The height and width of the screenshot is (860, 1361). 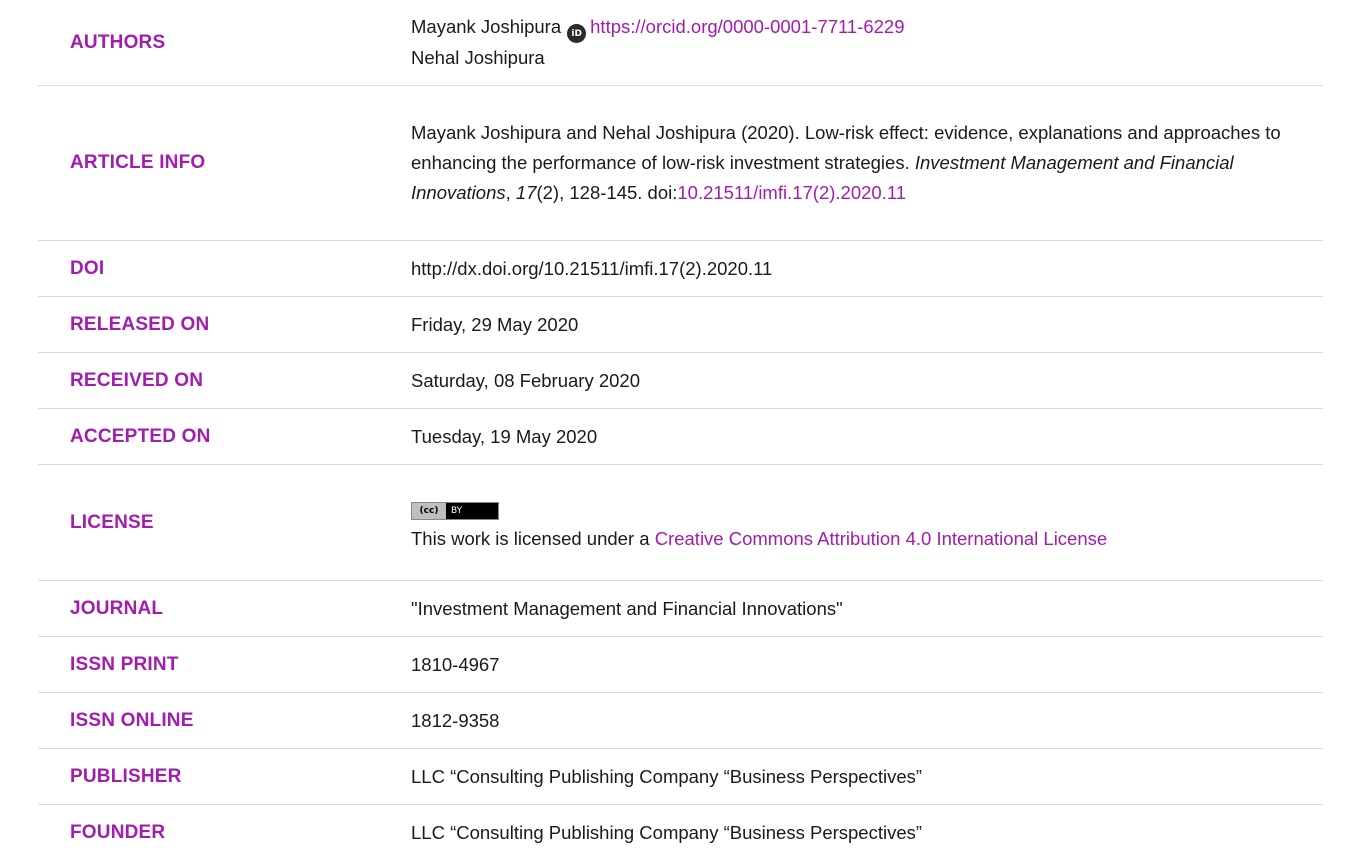 What do you see at coordinates (680, 437) in the screenshot?
I see `row-accepted-on: ACCEPTED ON Tuesday, 19 May 2020` at bounding box center [680, 437].